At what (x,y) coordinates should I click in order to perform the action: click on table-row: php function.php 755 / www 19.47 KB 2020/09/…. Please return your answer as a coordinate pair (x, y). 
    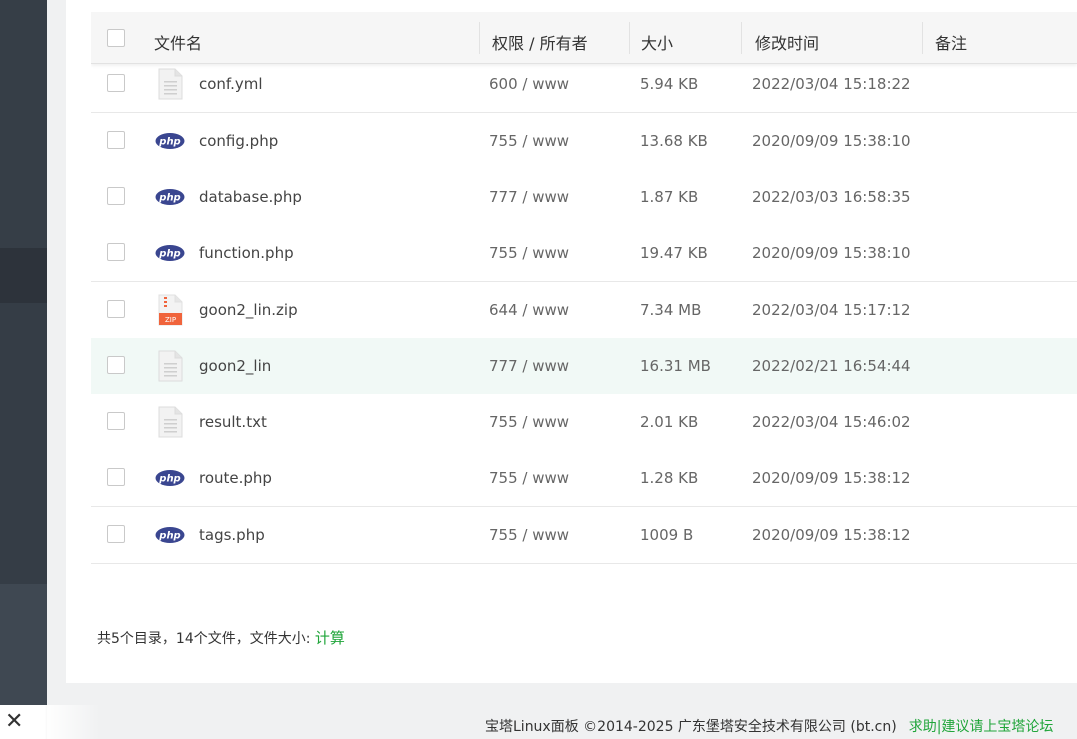
    Looking at the image, I should click on (584, 254).